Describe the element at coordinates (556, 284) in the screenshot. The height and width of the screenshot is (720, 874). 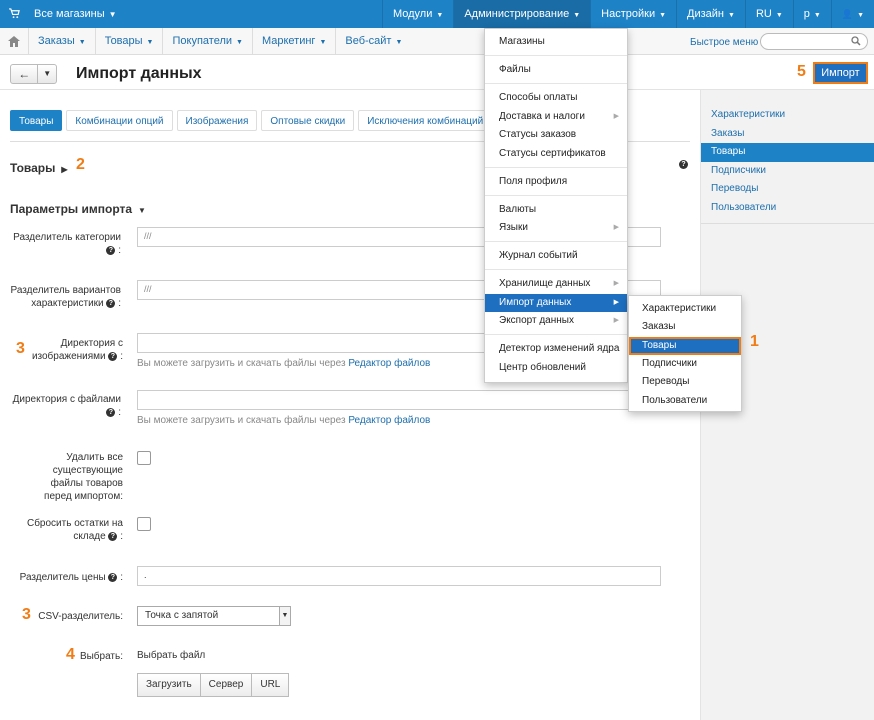
I see `admin-menu-item: Хранилище данных ▶` at that location.